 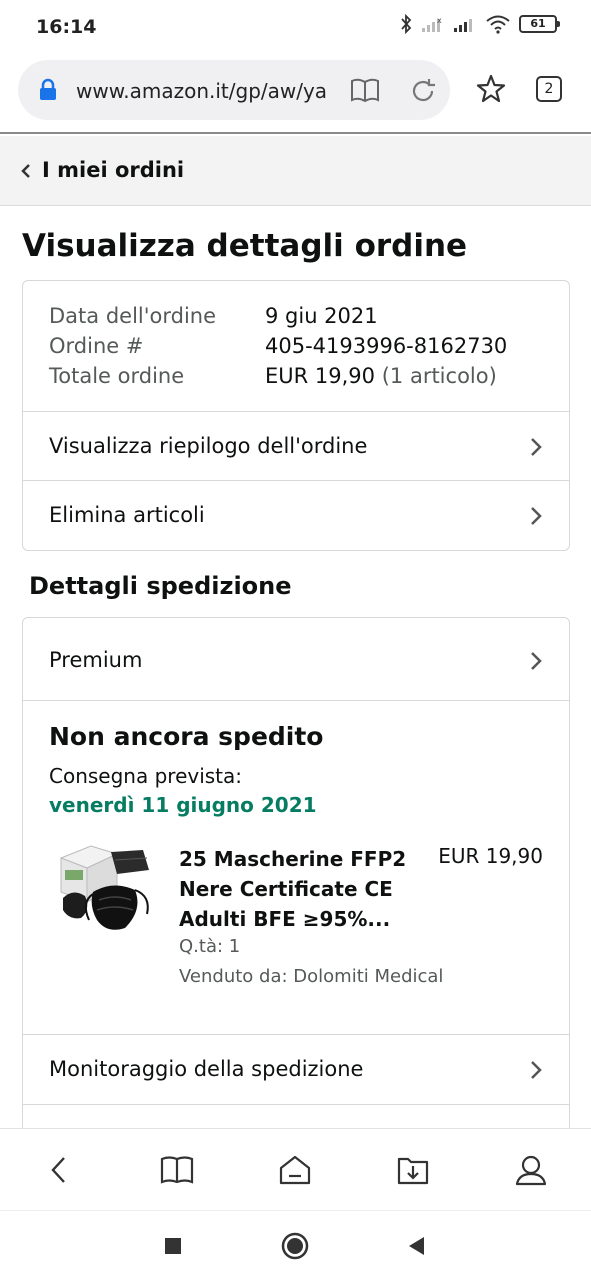 I want to click on address-bar: www.amazon.it/gp/aw/ya, so click(x=234, y=90).